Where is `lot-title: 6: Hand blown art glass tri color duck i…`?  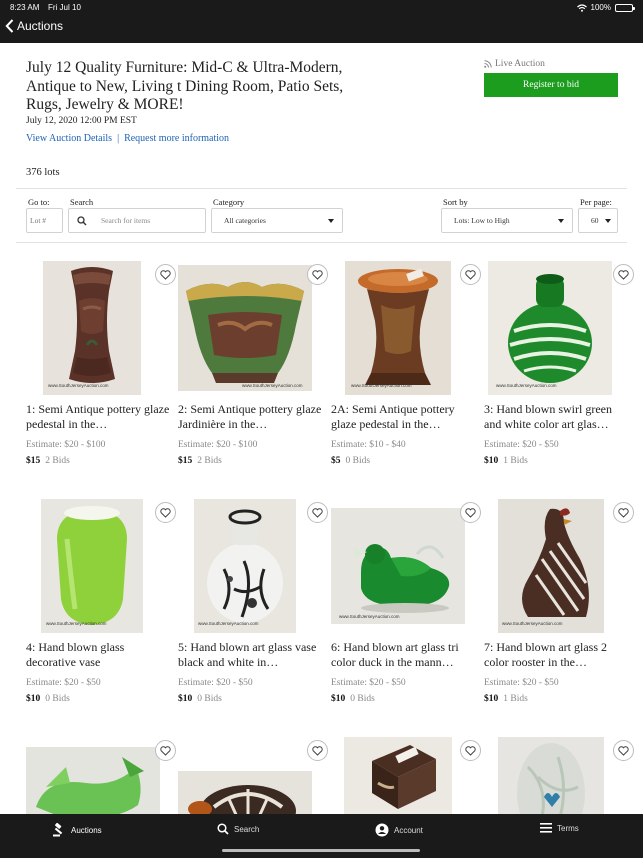
lot-title: 6: Hand blown art glass tri color duck i… is located at coordinates (405, 655).